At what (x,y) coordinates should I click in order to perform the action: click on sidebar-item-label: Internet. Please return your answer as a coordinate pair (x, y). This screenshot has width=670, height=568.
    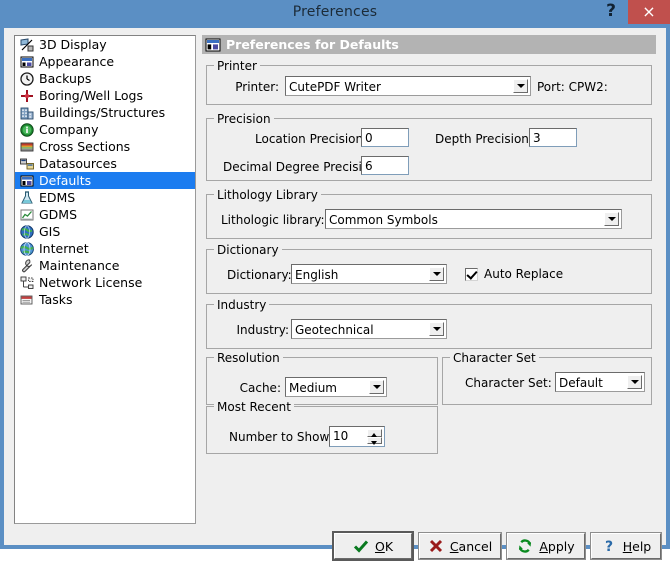
    Looking at the image, I should click on (64, 248).